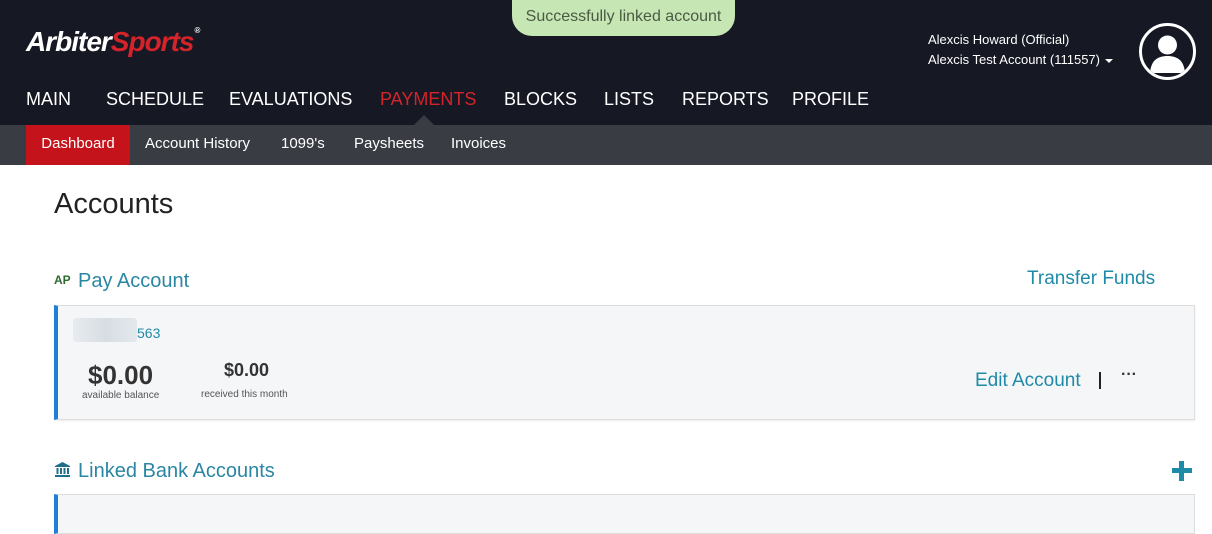 This screenshot has width=1212, height=534. Describe the element at coordinates (62, 280) in the screenshot. I see `ap-badge: AP` at that location.